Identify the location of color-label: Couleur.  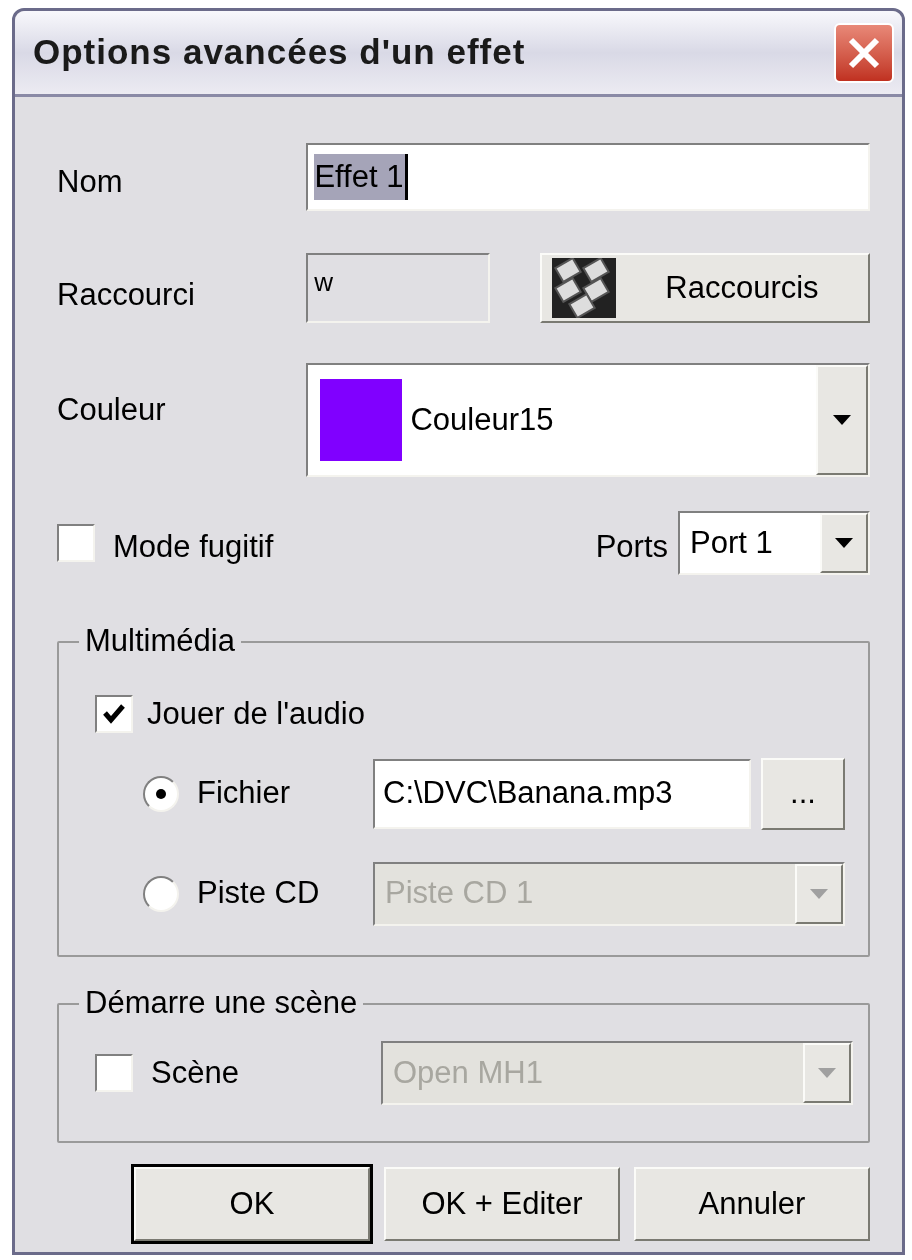
(112, 410).